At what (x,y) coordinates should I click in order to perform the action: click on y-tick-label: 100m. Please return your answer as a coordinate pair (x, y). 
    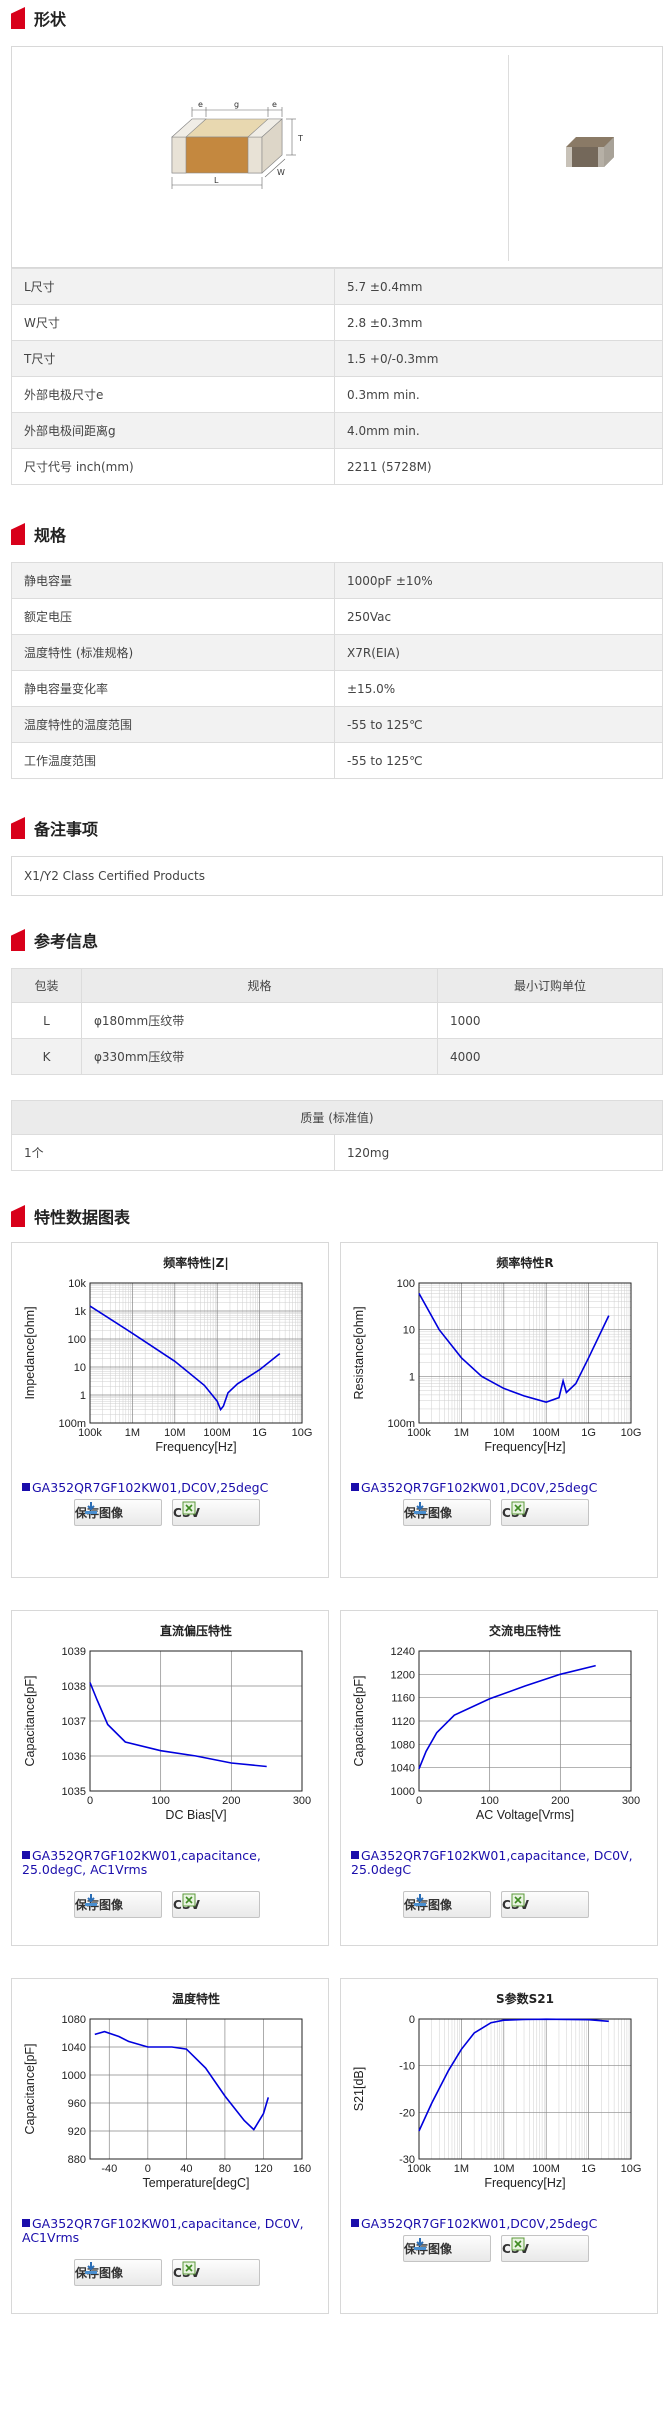
    Looking at the image, I should click on (401, 1424).